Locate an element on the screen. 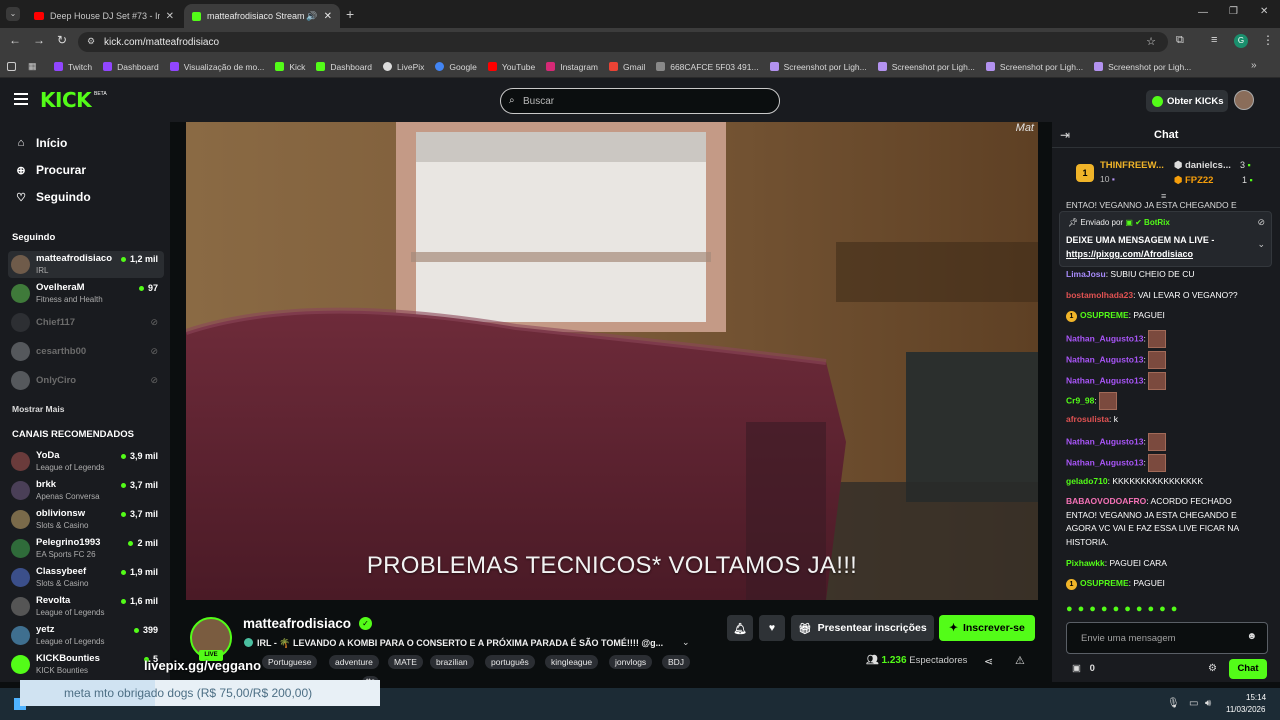 This screenshot has height=720, width=1280. clock-date: 11/03/2026 is located at coordinates (1245, 709).